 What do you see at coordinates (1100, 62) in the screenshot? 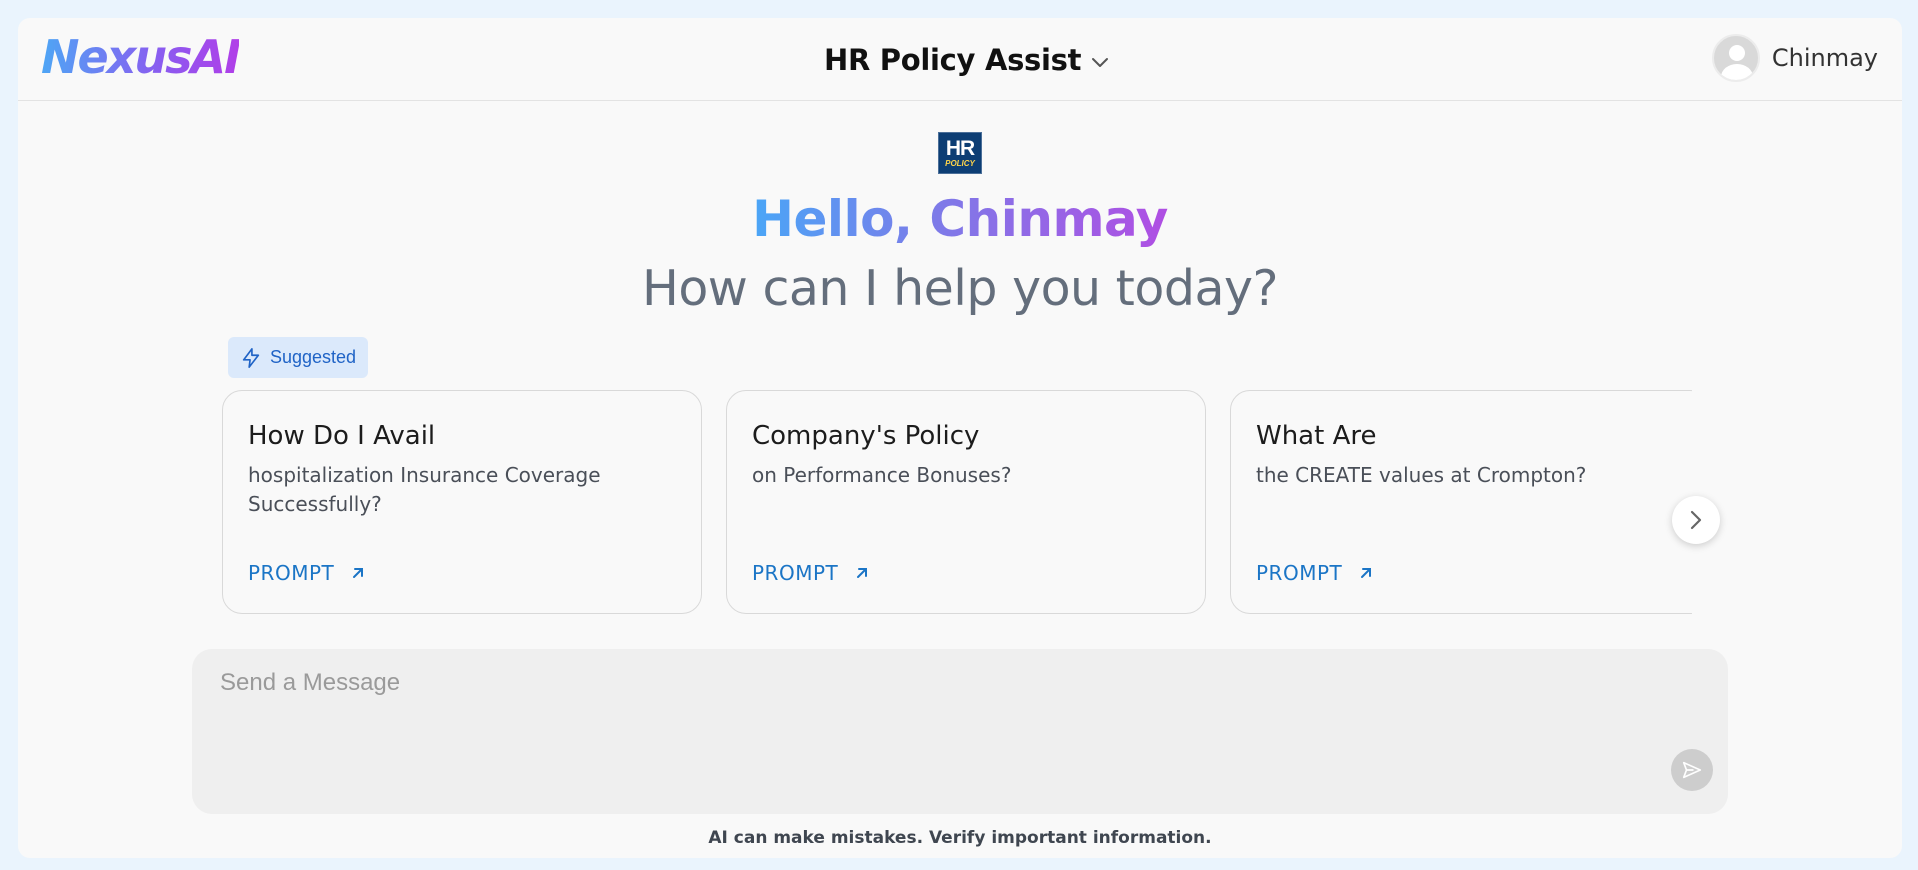
I see `chevron-down-icon` at bounding box center [1100, 62].